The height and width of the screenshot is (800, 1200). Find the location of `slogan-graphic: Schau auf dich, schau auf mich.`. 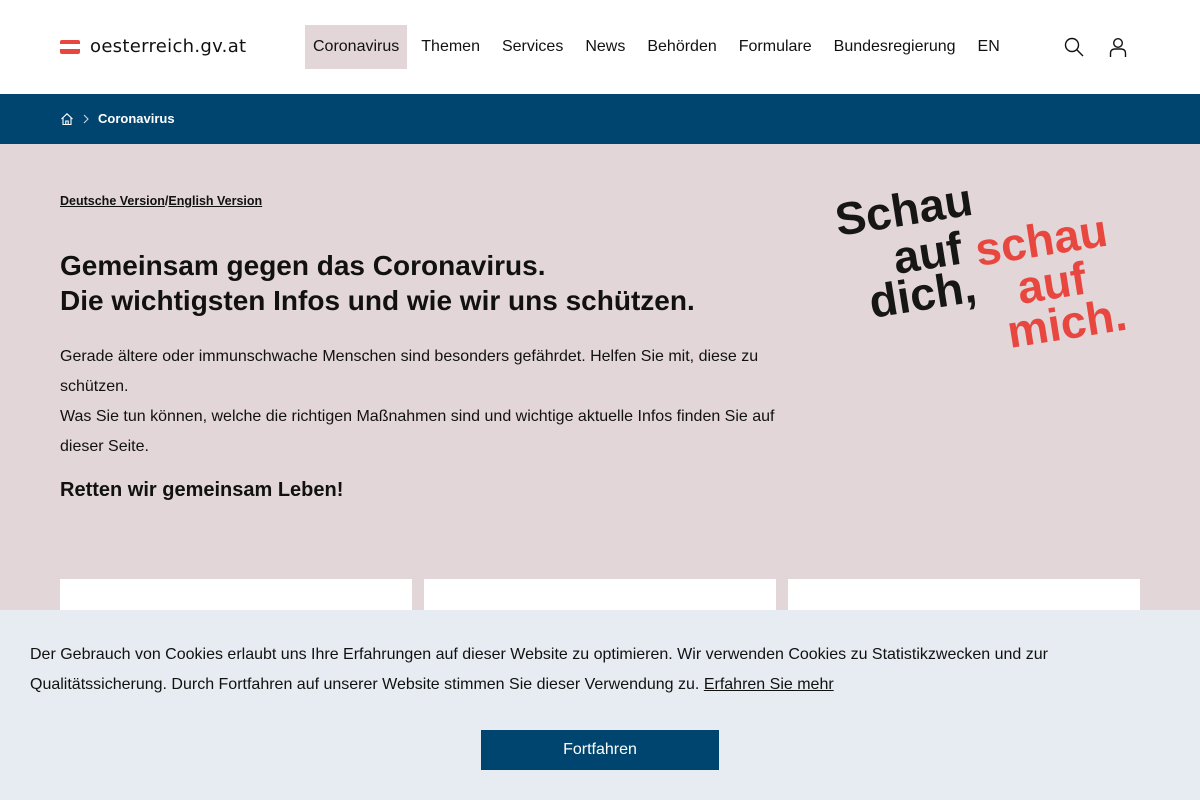

slogan-graphic: Schau auf dich, schau auf mich. is located at coordinates (980, 265).